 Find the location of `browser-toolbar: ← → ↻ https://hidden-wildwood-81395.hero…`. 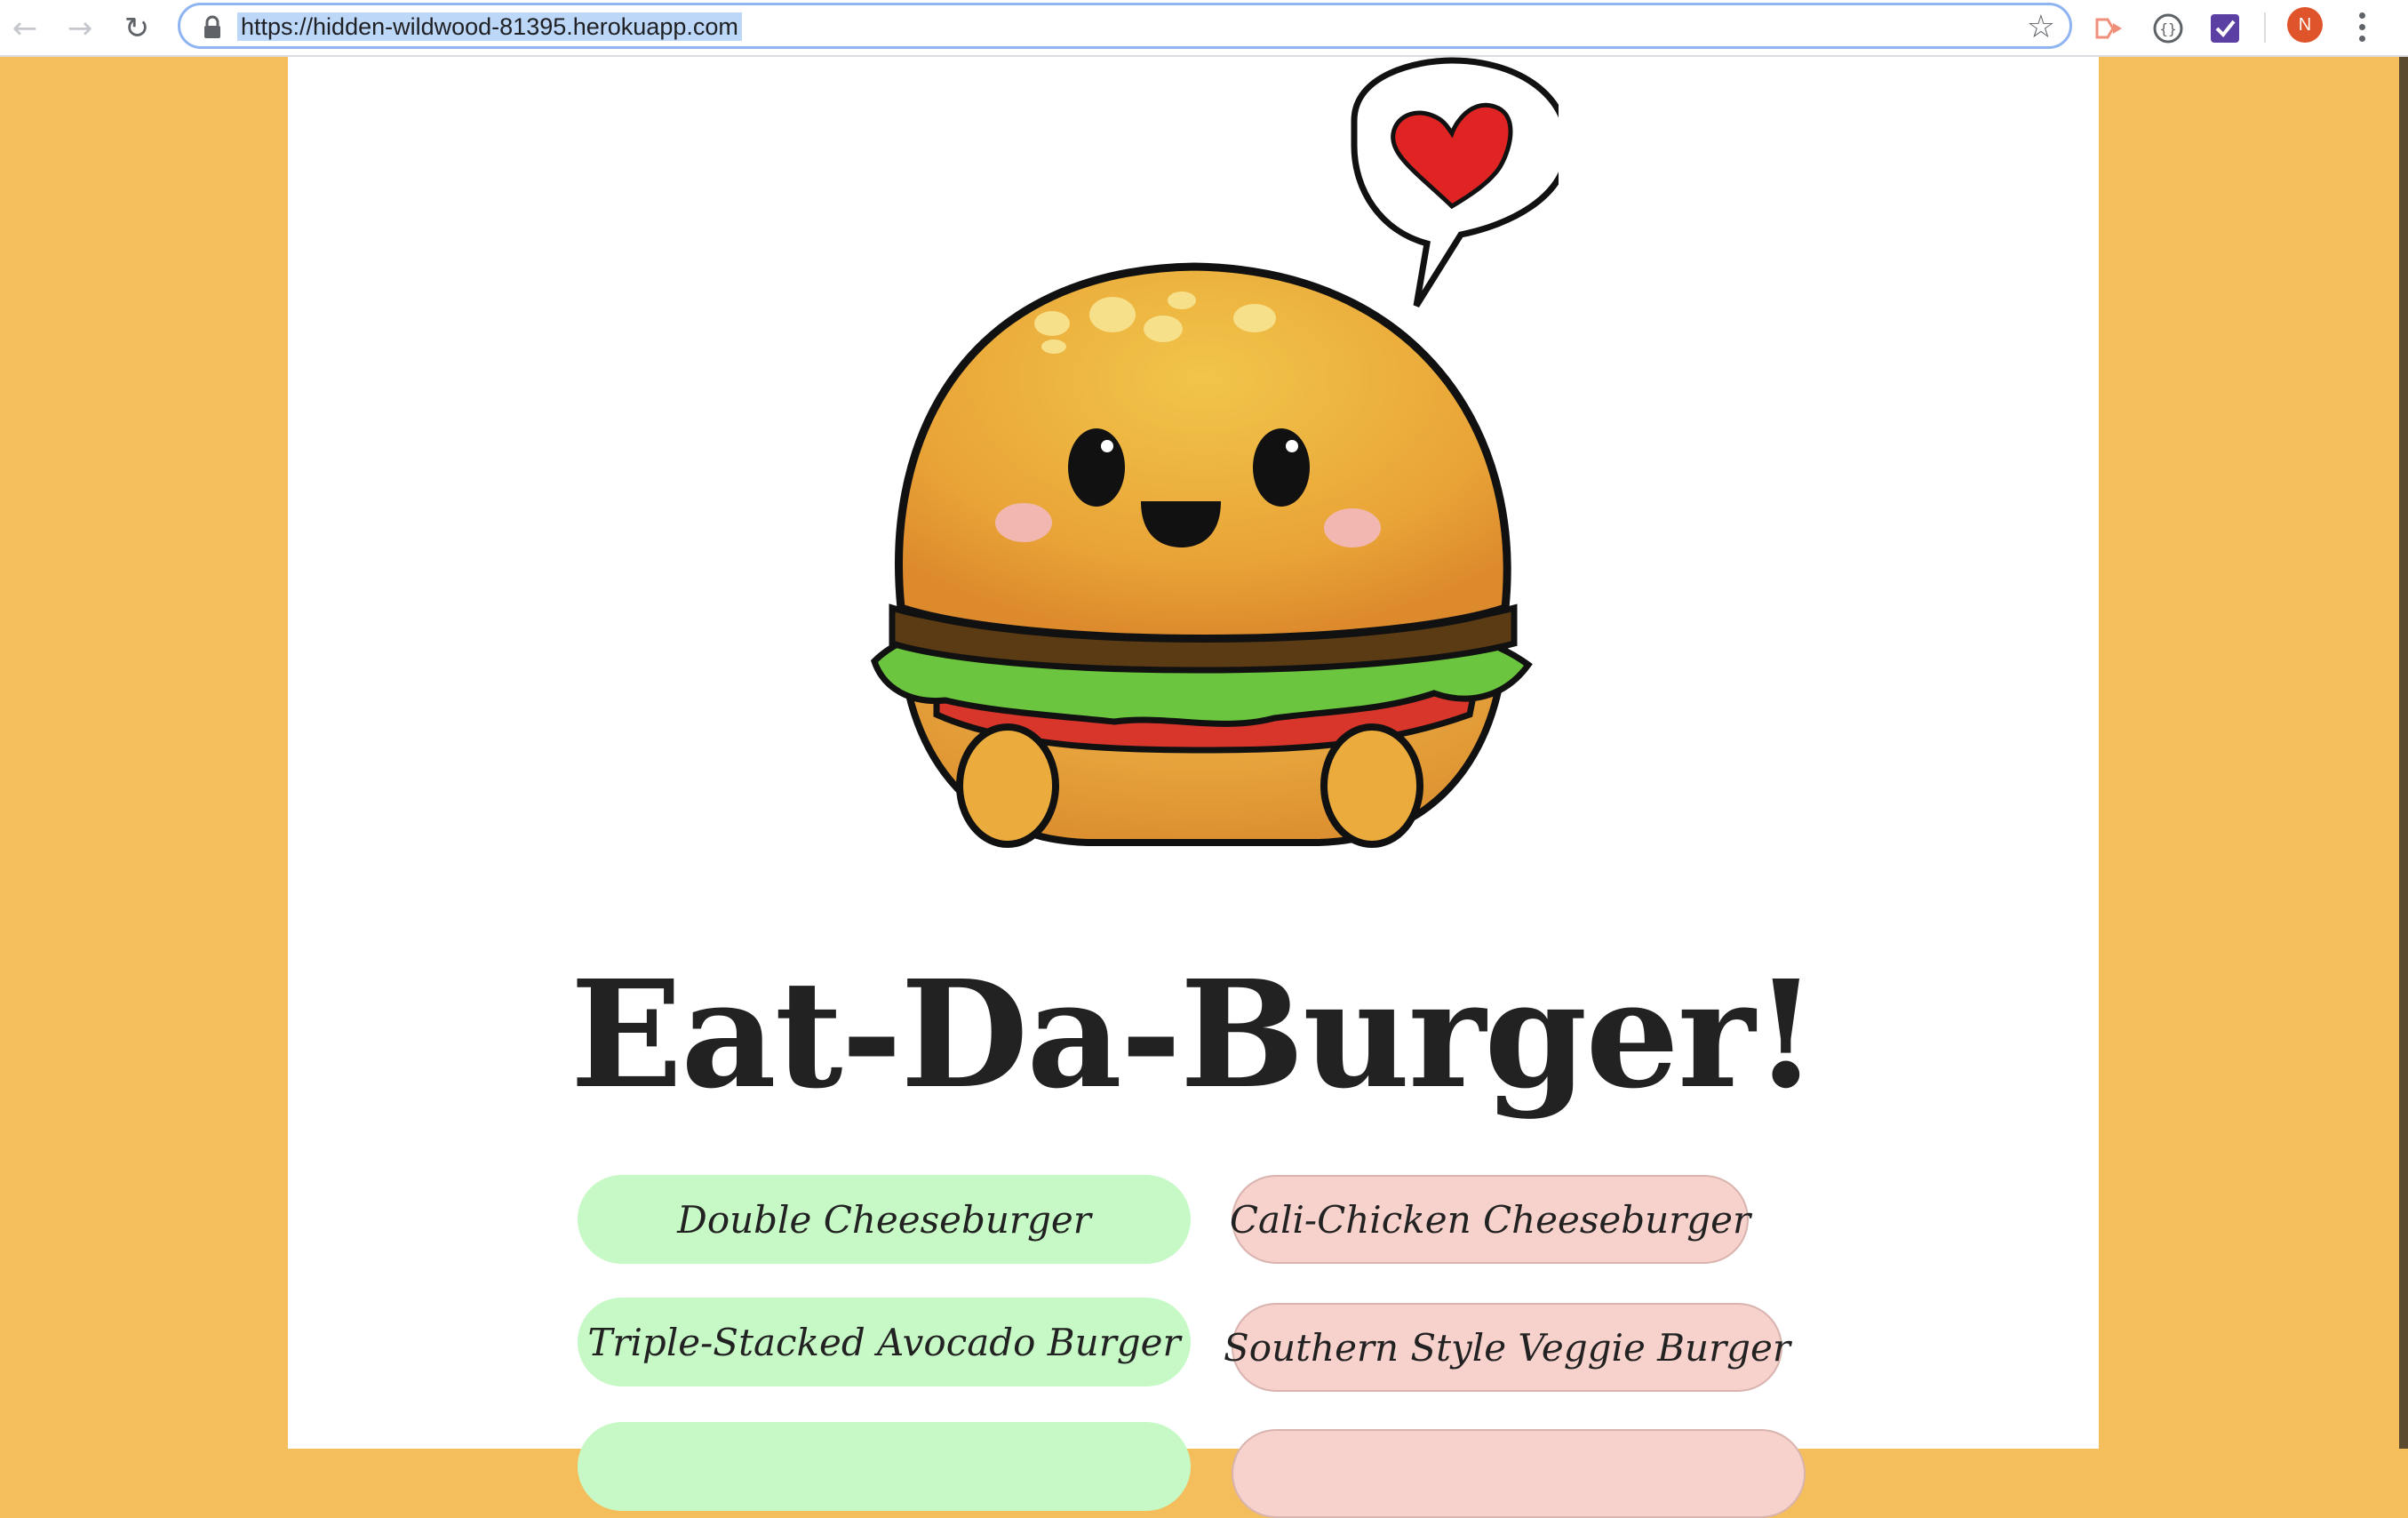

browser-toolbar: ← → ↻ https://hidden-wildwood-81395.hero… is located at coordinates (1204, 28).